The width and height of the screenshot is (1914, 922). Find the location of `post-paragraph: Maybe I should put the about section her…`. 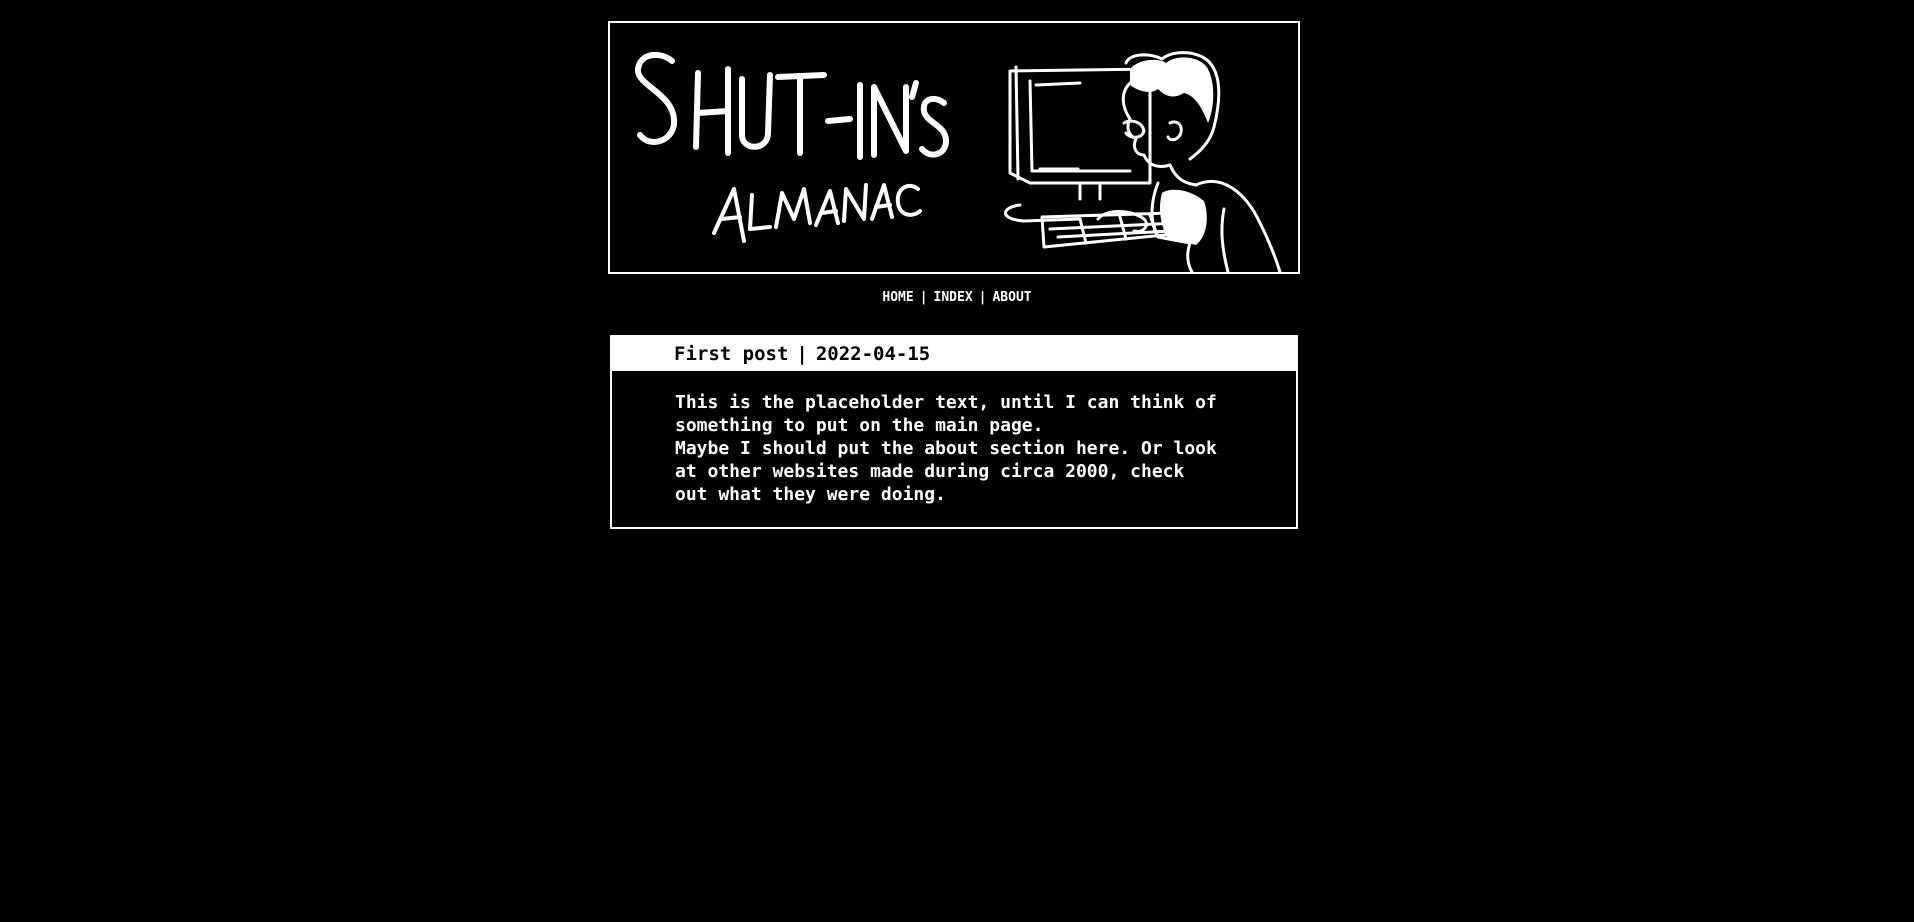

post-paragraph: Maybe I should put the about section her… is located at coordinates (946, 471).